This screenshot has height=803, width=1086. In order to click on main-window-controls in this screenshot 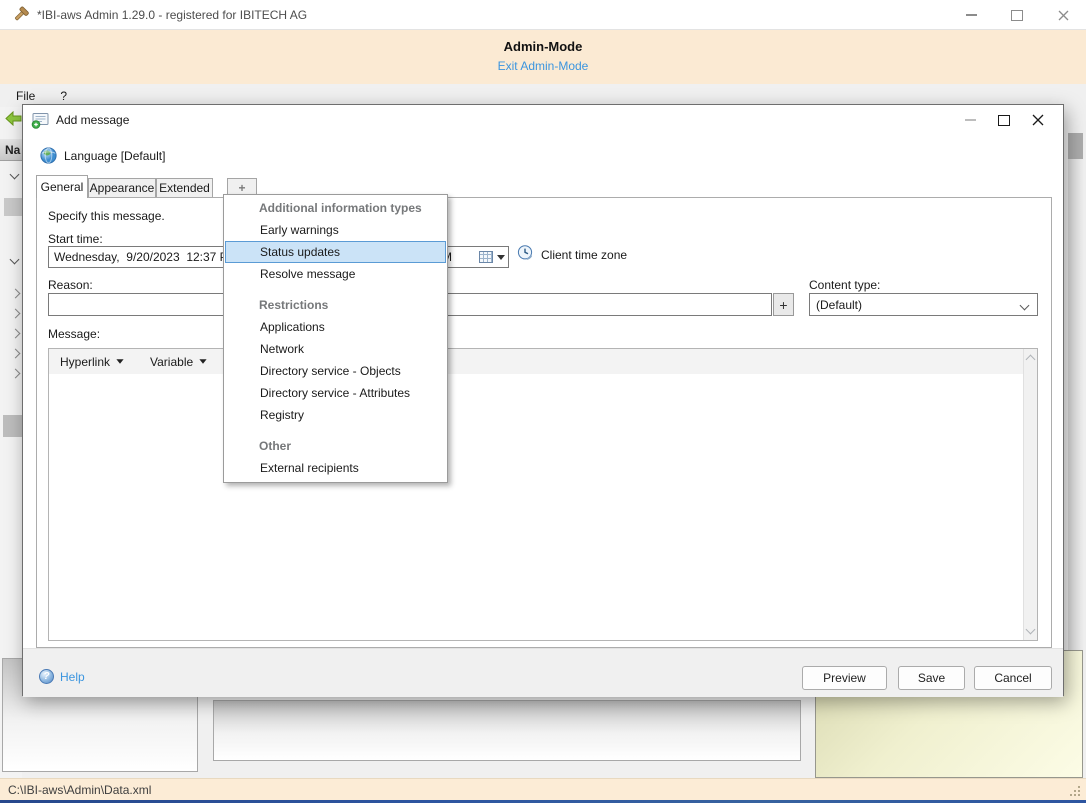, I will do `click(1017, 15)`.